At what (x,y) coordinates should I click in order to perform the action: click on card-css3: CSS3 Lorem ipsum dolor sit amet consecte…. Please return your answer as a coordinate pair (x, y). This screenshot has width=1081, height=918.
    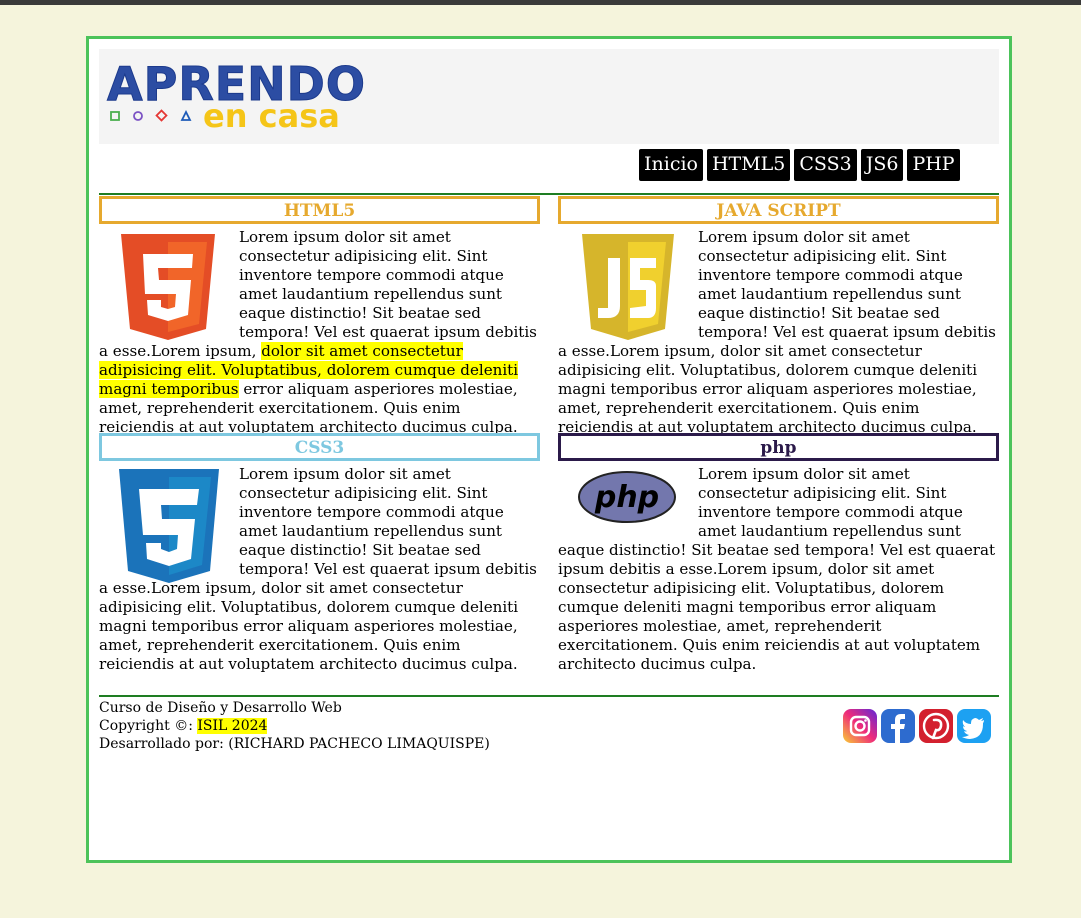
    Looking at the image, I should click on (319, 553).